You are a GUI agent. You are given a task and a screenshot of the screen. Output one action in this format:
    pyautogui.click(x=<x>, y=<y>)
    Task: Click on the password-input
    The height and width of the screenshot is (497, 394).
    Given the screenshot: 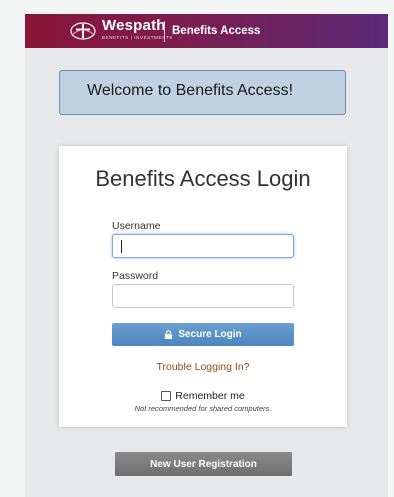 What is the action you would take?
    pyautogui.click(x=203, y=296)
    